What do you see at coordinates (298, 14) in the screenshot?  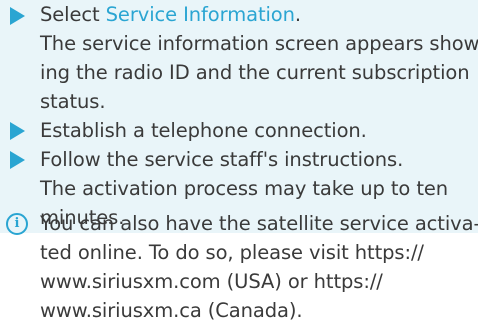 I see `step-1-suffix: .` at bounding box center [298, 14].